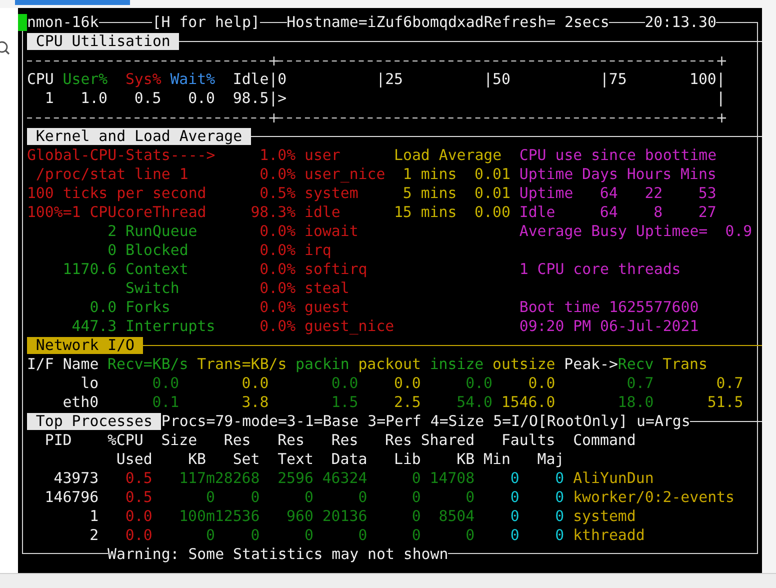 This screenshot has width=776, height=588. Describe the element at coordinates (116, 193) in the screenshot. I see `cpu-stats-label: 100 ticks per second` at that location.